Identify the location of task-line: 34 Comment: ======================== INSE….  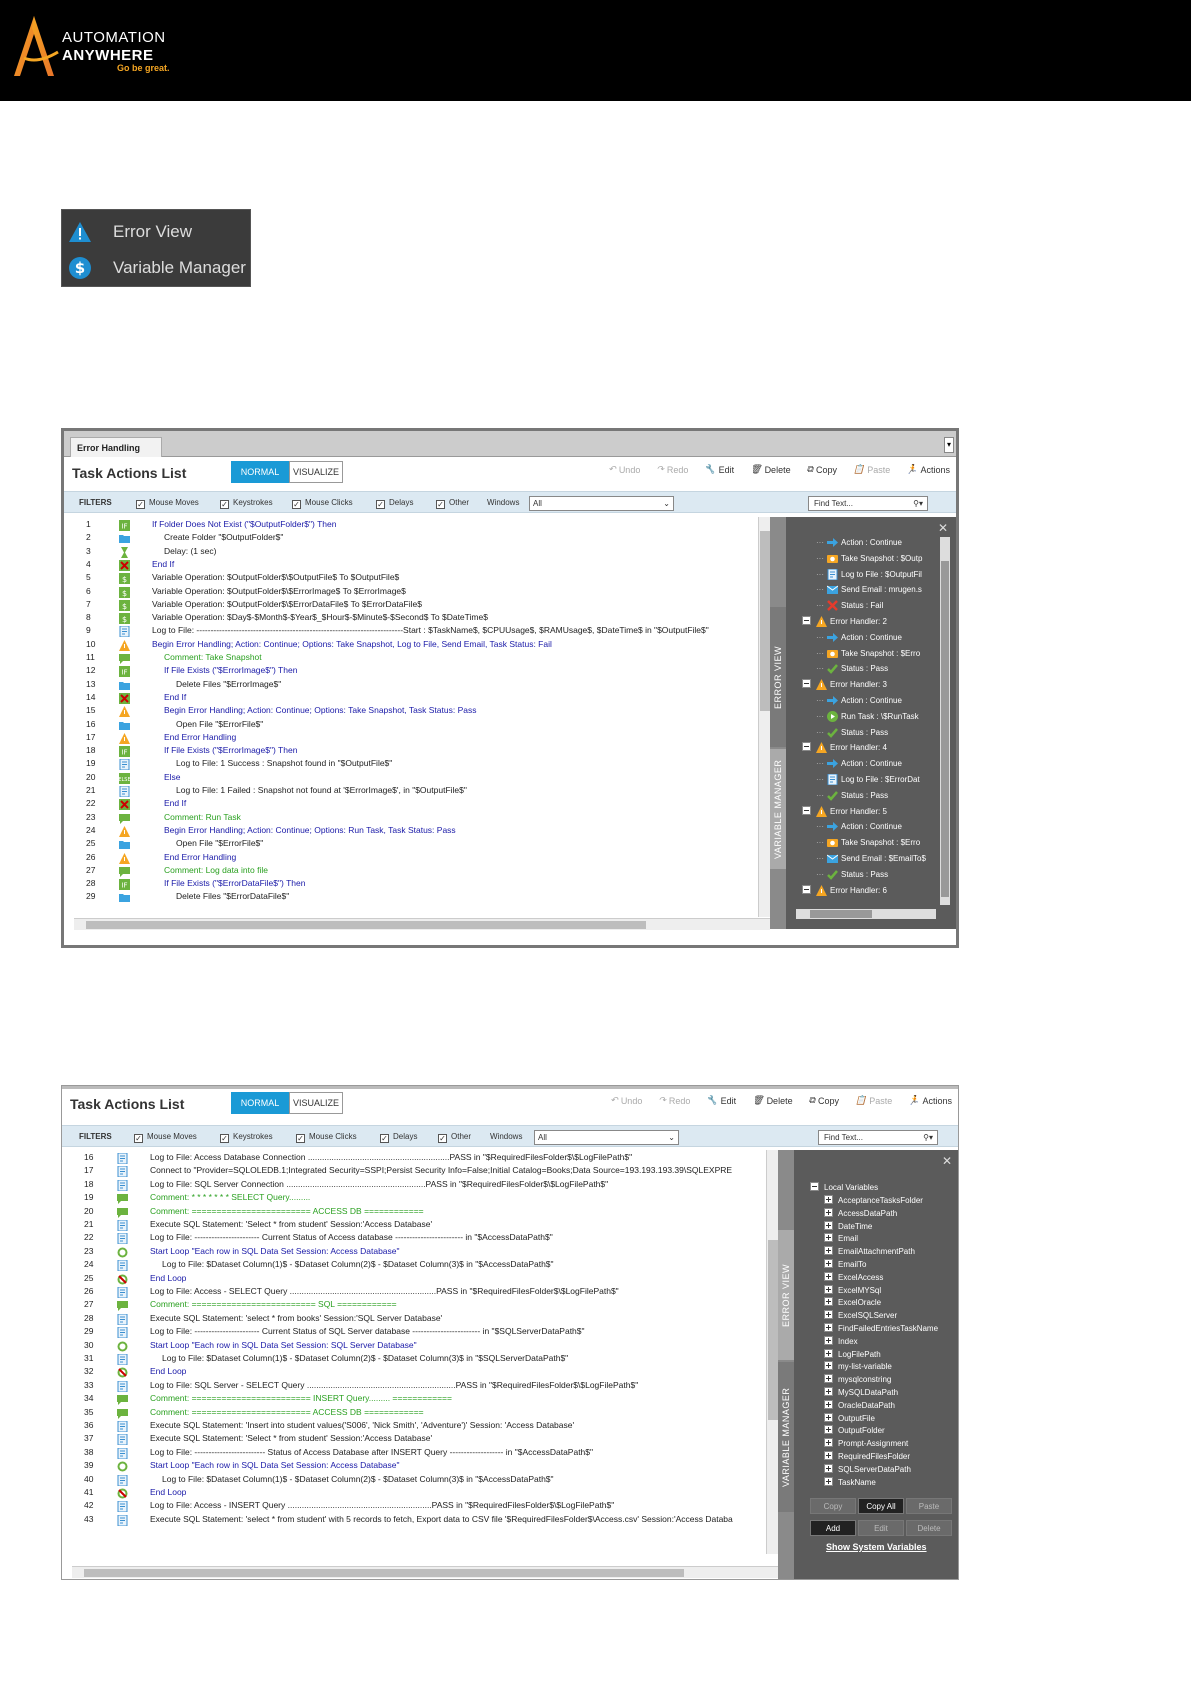
(425, 1400).